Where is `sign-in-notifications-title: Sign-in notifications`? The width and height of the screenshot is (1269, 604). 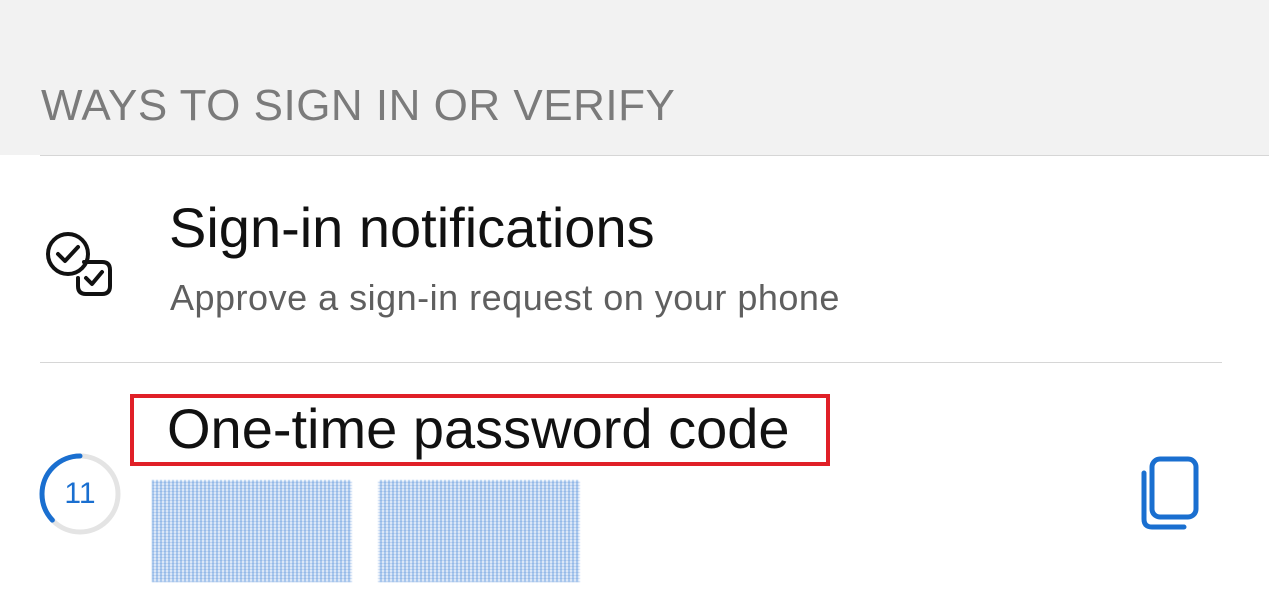 sign-in-notifications-title: Sign-in notifications is located at coordinates (412, 227).